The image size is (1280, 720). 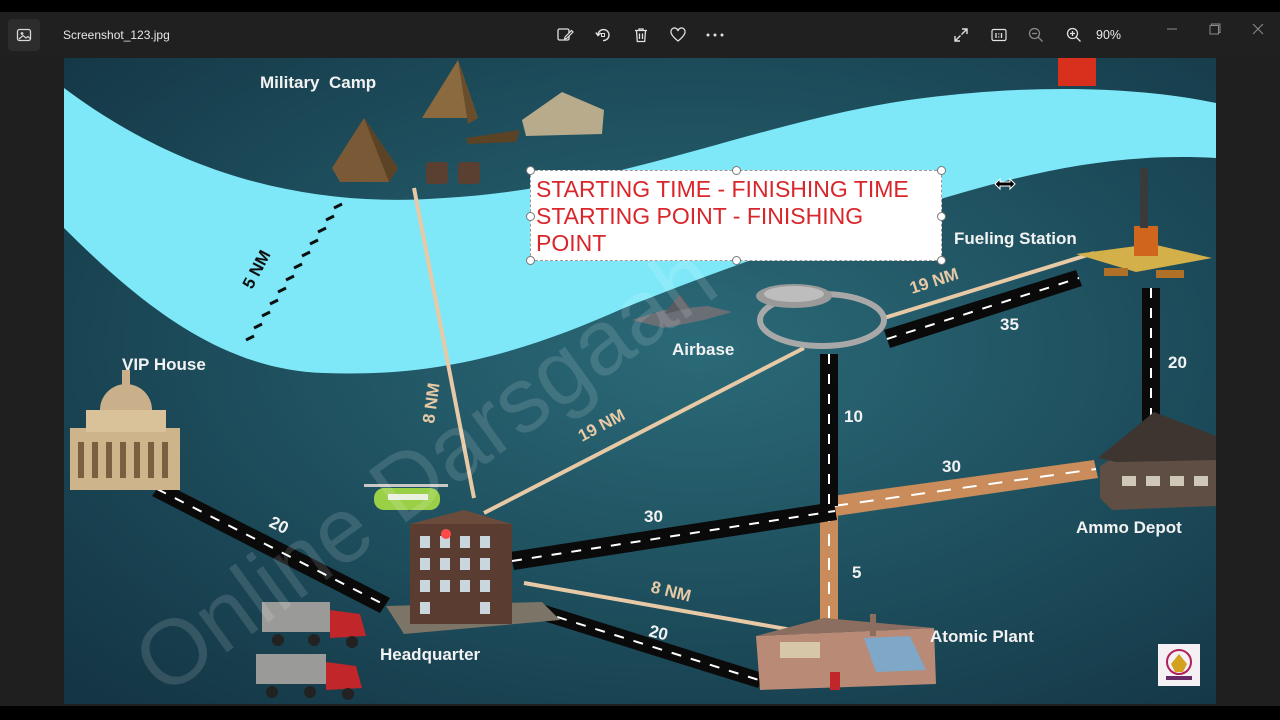 I want to click on resize-handle-middle-right, so click(x=941, y=216).